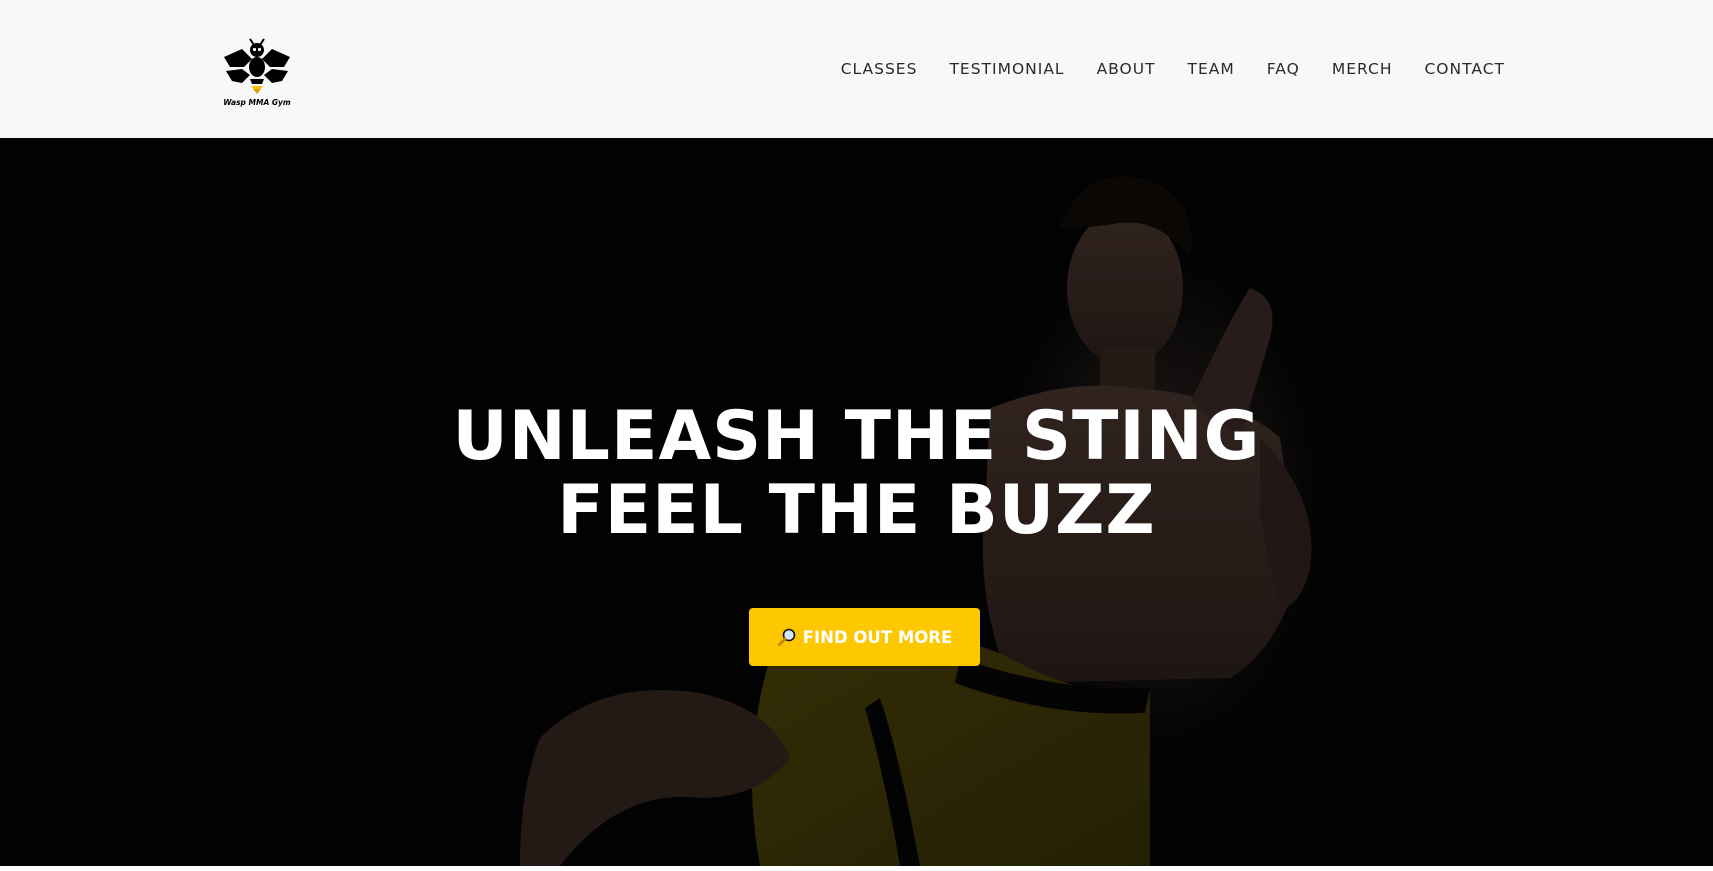 This screenshot has width=1713, height=871. I want to click on nav-link-about: ABOUT, so click(1126, 69).